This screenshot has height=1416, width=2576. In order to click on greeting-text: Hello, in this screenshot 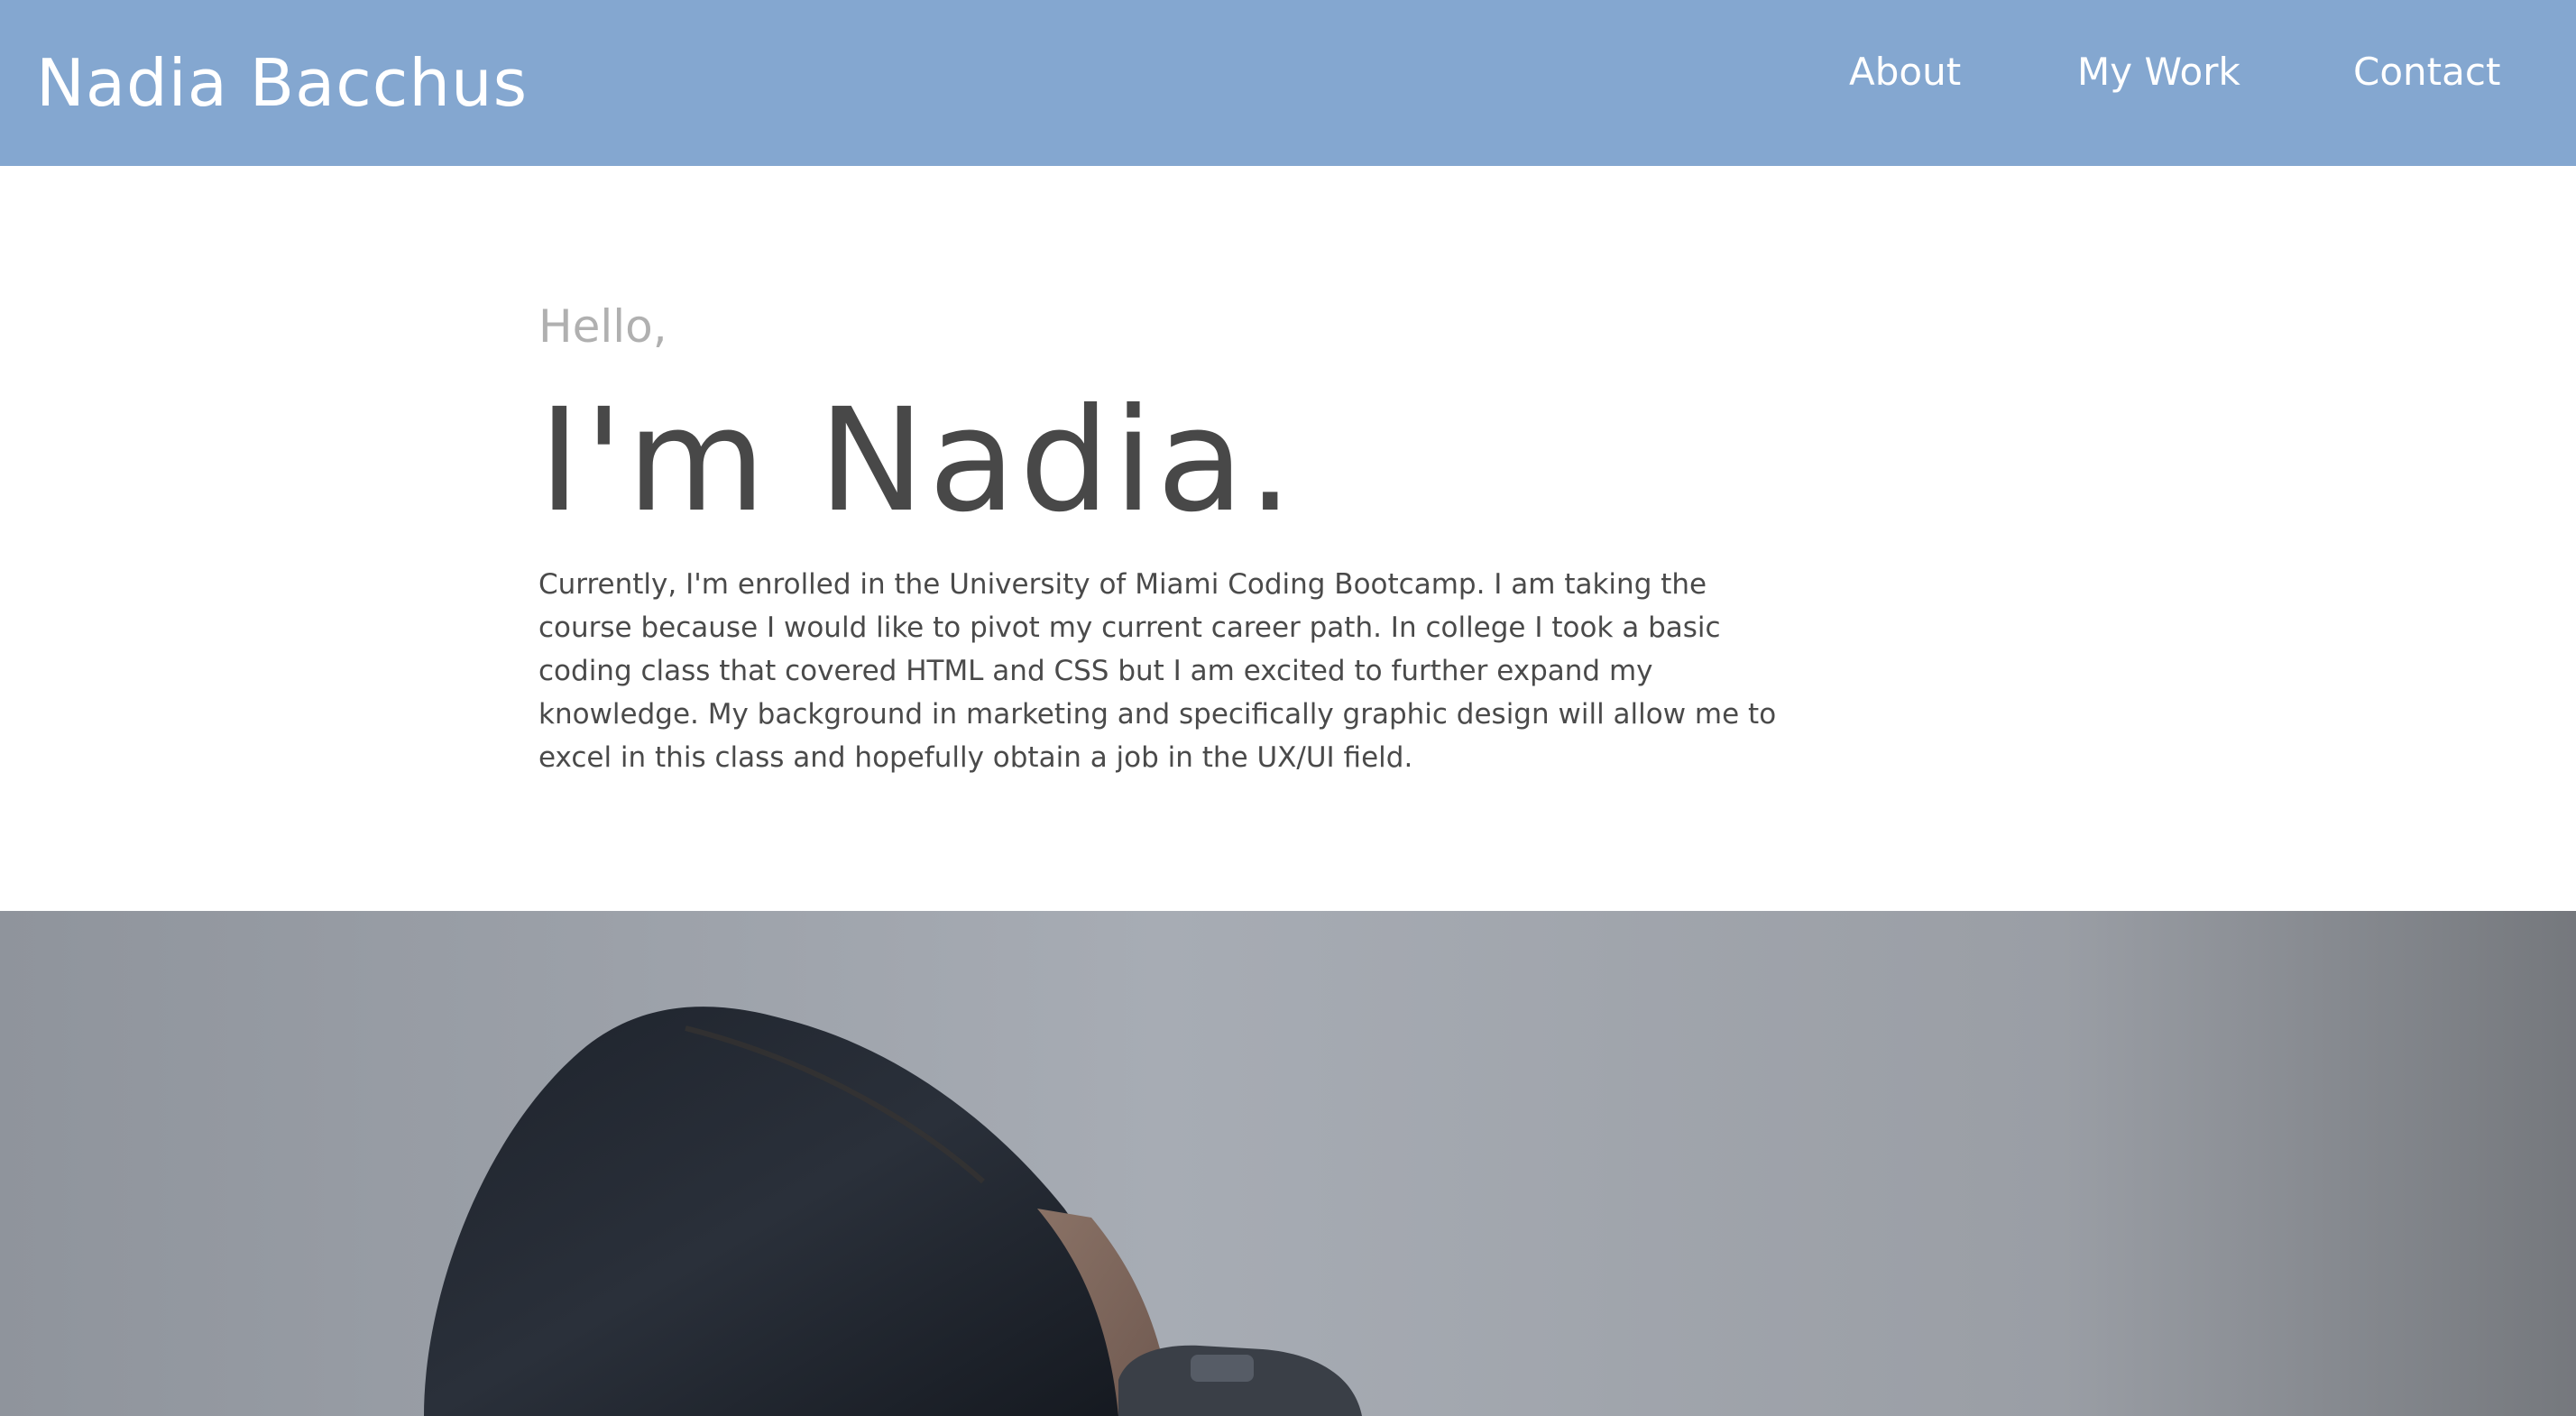, I will do `click(602, 327)`.